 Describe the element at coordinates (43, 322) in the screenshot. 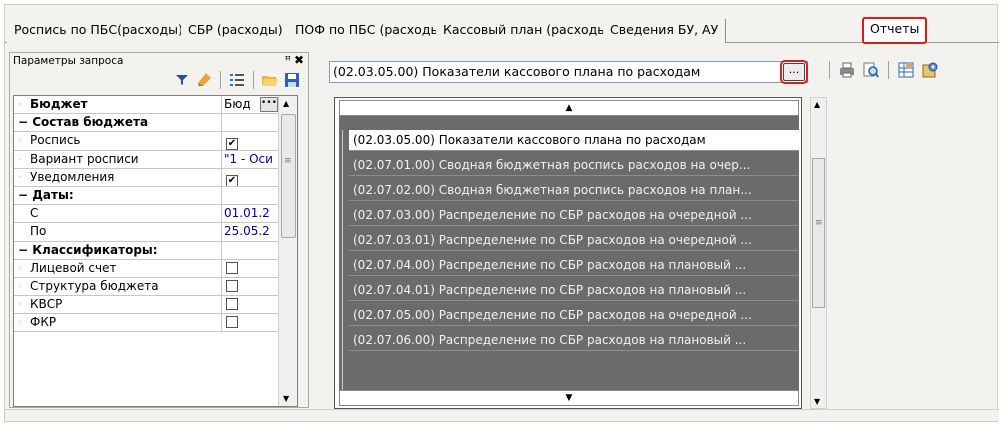

I see `row-label: ФКР` at that location.